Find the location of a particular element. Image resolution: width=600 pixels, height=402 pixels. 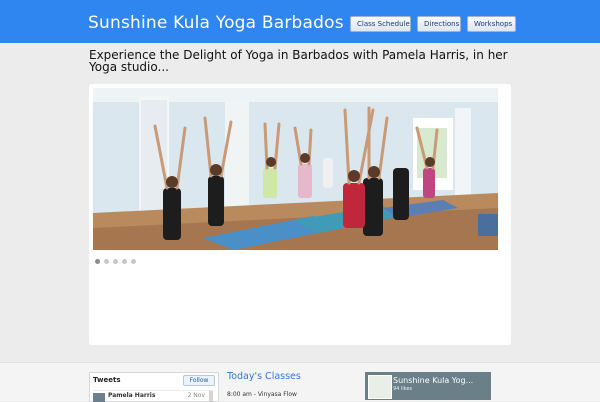

avatar is located at coordinates (99, 397).